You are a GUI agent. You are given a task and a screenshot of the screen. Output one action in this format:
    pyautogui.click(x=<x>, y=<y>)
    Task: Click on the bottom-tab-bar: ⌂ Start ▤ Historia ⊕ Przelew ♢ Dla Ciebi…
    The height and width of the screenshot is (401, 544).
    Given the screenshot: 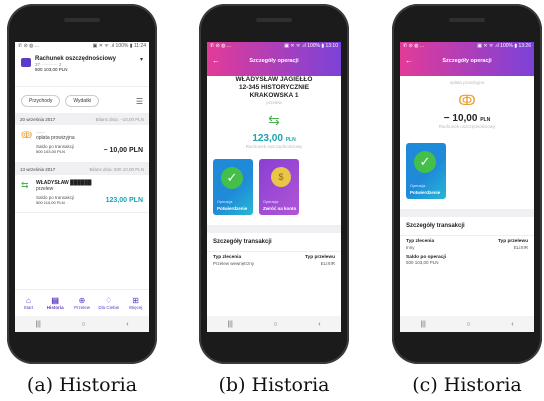 What is the action you would take?
    pyautogui.click(x=82, y=302)
    